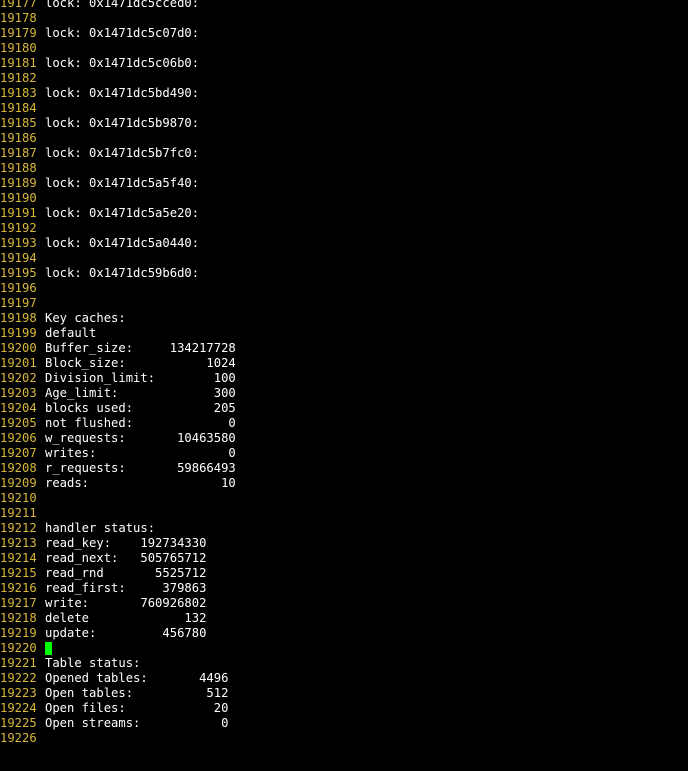 Image resolution: width=688 pixels, height=771 pixels. I want to click on line-number: 19190, so click(18, 198).